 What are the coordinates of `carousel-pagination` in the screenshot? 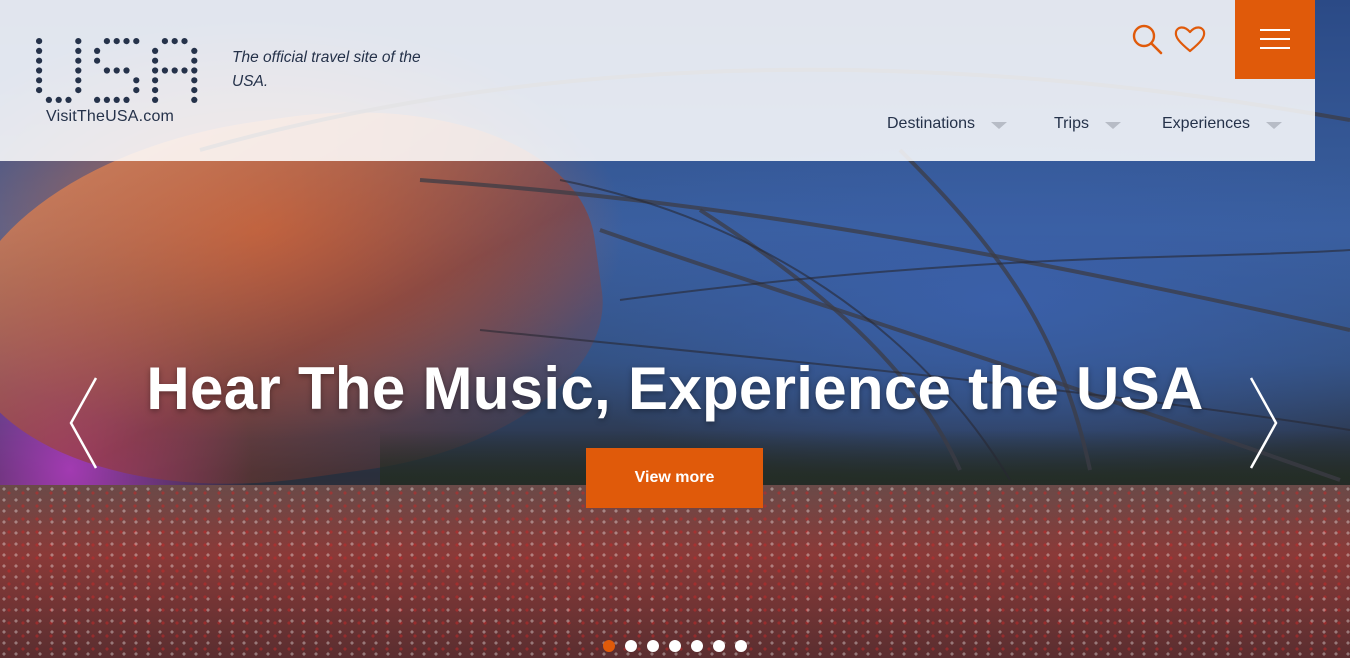 It's located at (675, 646).